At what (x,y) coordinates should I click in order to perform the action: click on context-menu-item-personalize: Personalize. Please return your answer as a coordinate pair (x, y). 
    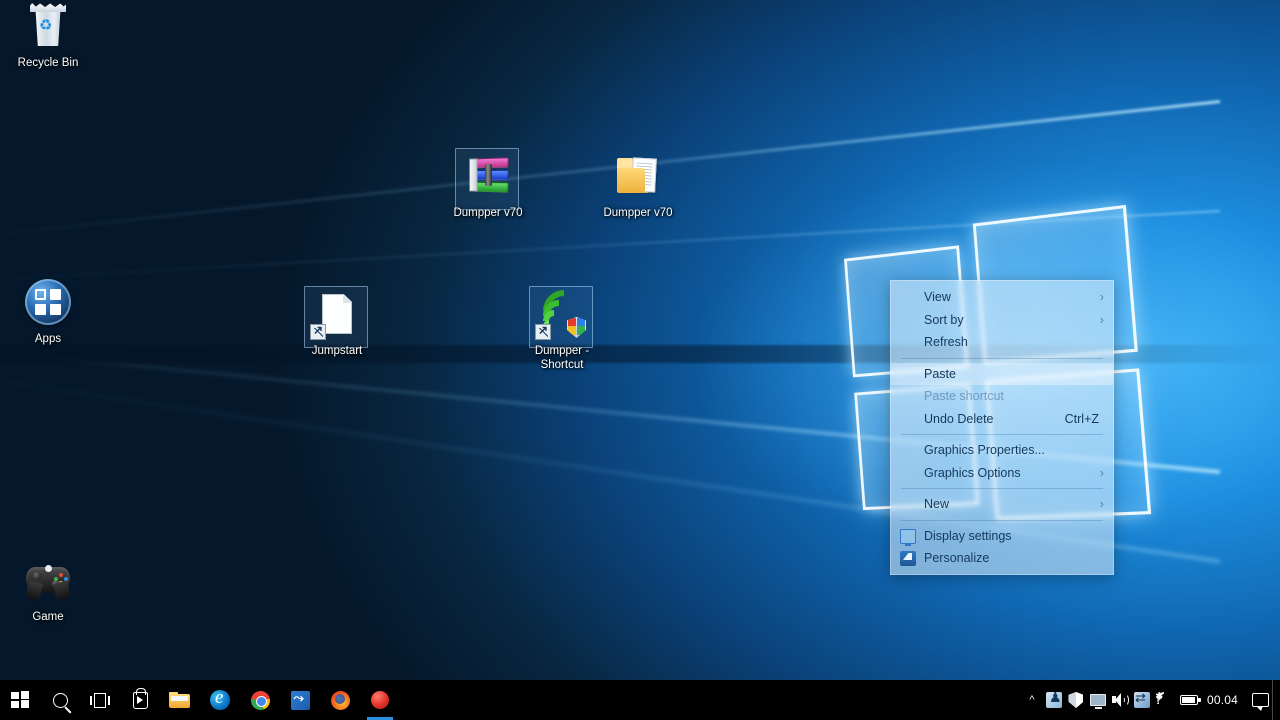
    Looking at the image, I should click on (1002, 558).